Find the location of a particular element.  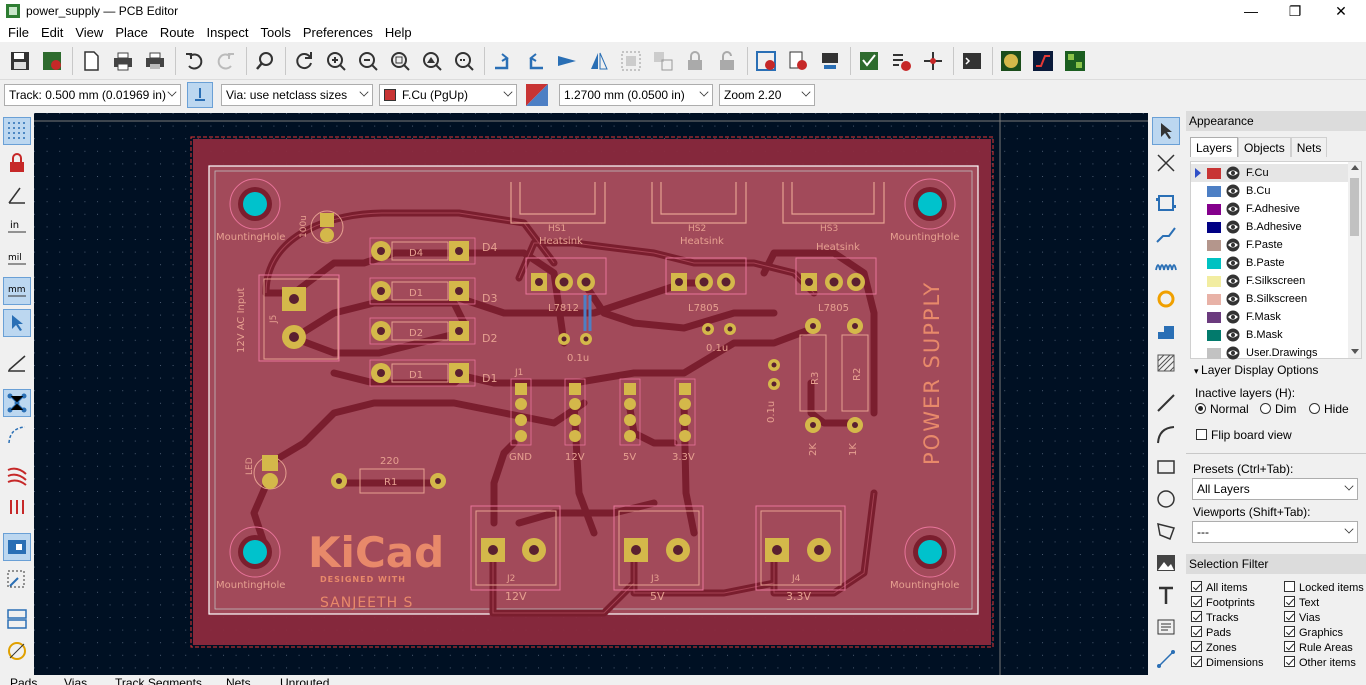

tab-objects: Objects is located at coordinates (1264, 147).